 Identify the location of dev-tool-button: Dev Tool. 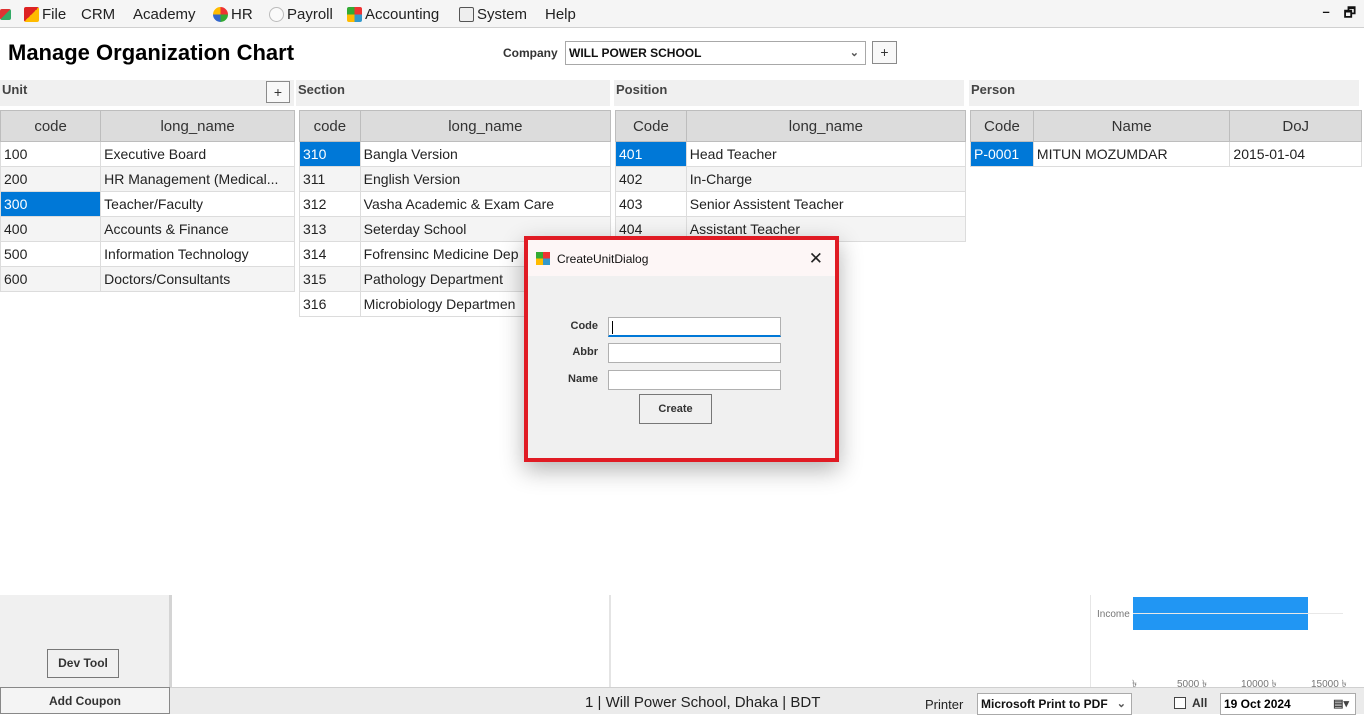
(83, 663).